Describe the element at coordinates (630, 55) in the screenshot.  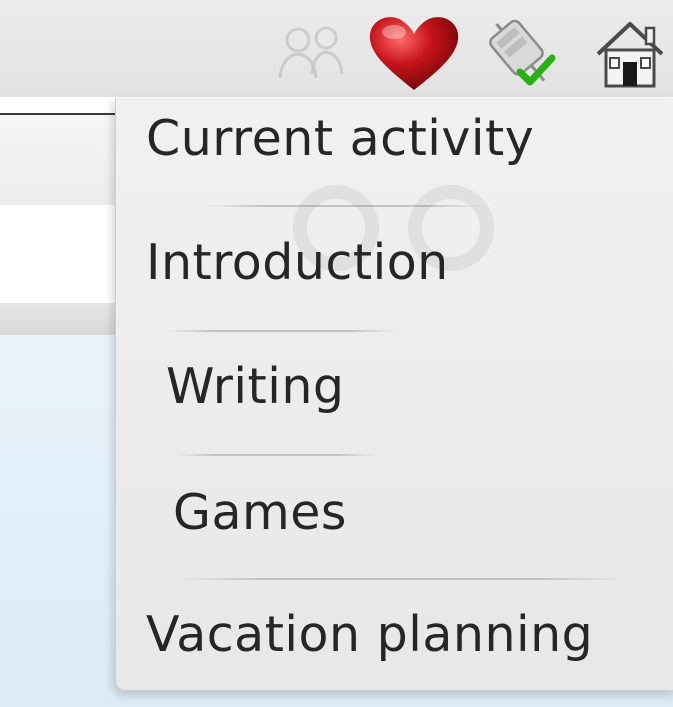
I see `home-icon` at that location.